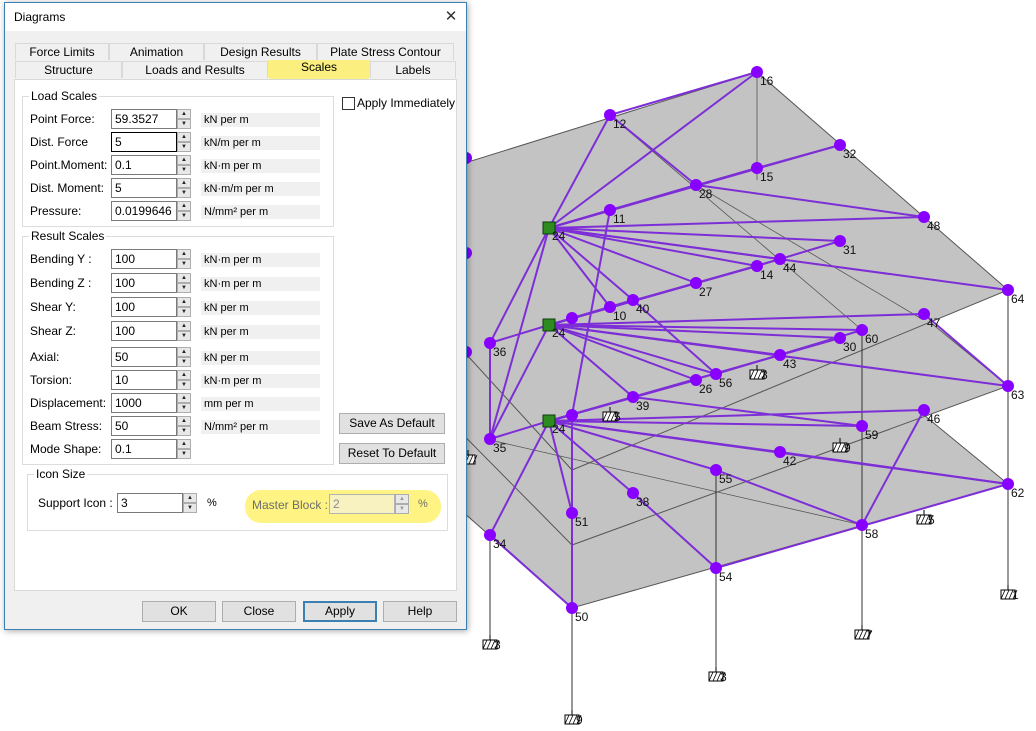  What do you see at coordinates (790, 461) in the screenshot?
I see `node-label: 42` at bounding box center [790, 461].